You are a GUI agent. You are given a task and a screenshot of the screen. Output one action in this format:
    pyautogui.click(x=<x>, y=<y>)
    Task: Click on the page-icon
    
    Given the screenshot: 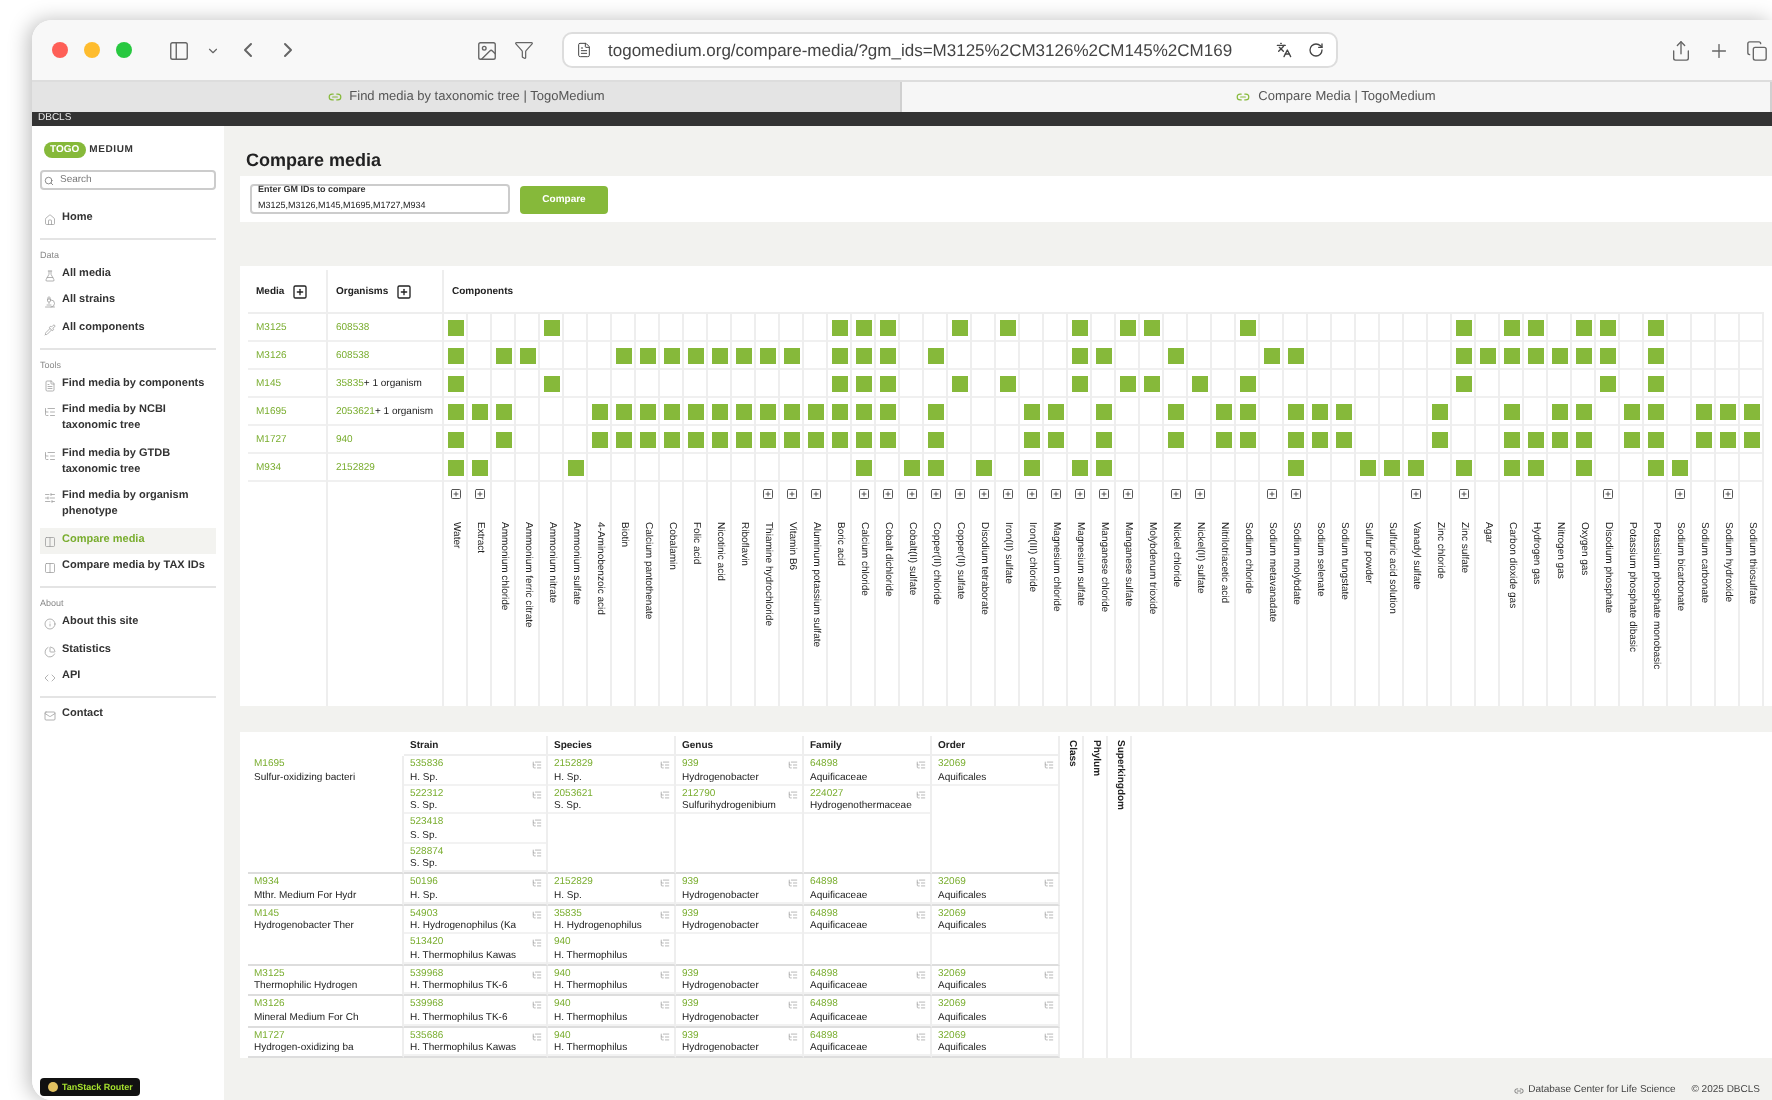 What is the action you would take?
    pyautogui.click(x=584, y=50)
    